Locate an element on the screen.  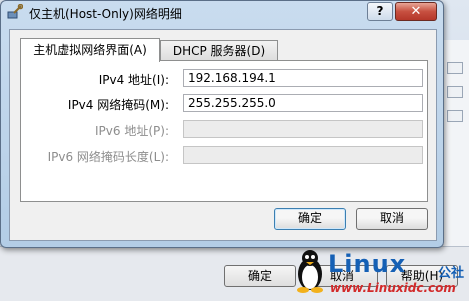
close-button: ✕ is located at coordinates (416, 11).